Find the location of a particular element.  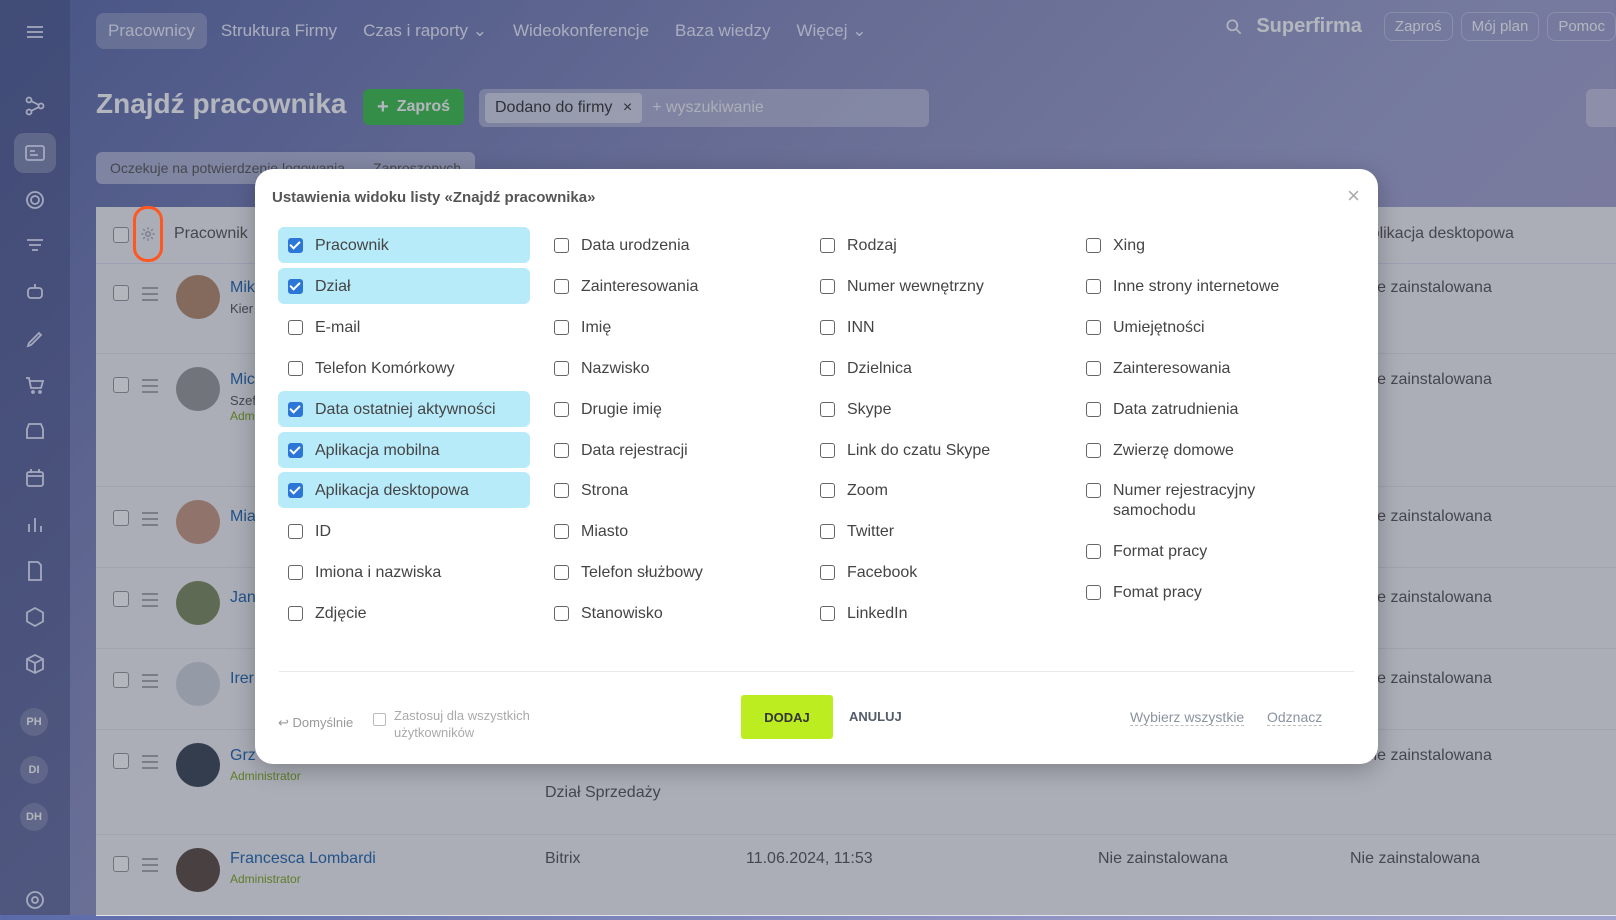

column-option: Data urodzenia is located at coordinates (670, 245).